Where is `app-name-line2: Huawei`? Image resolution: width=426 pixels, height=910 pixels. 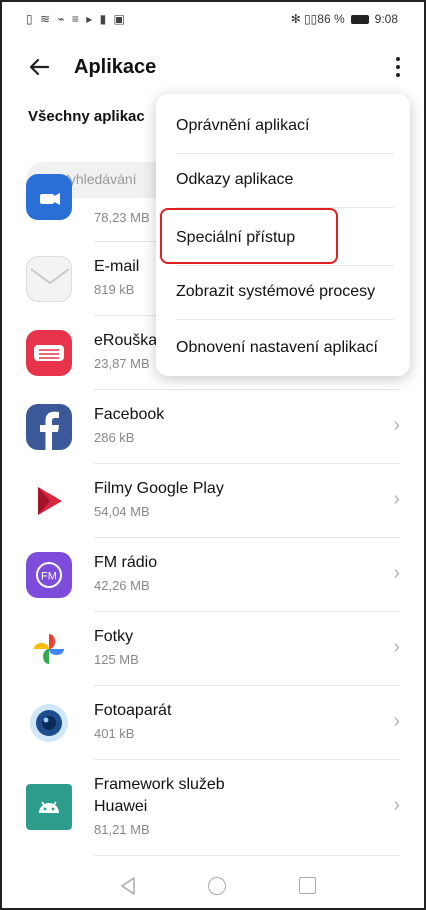 app-name-line2: Huawei is located at coordinates (121, 806).